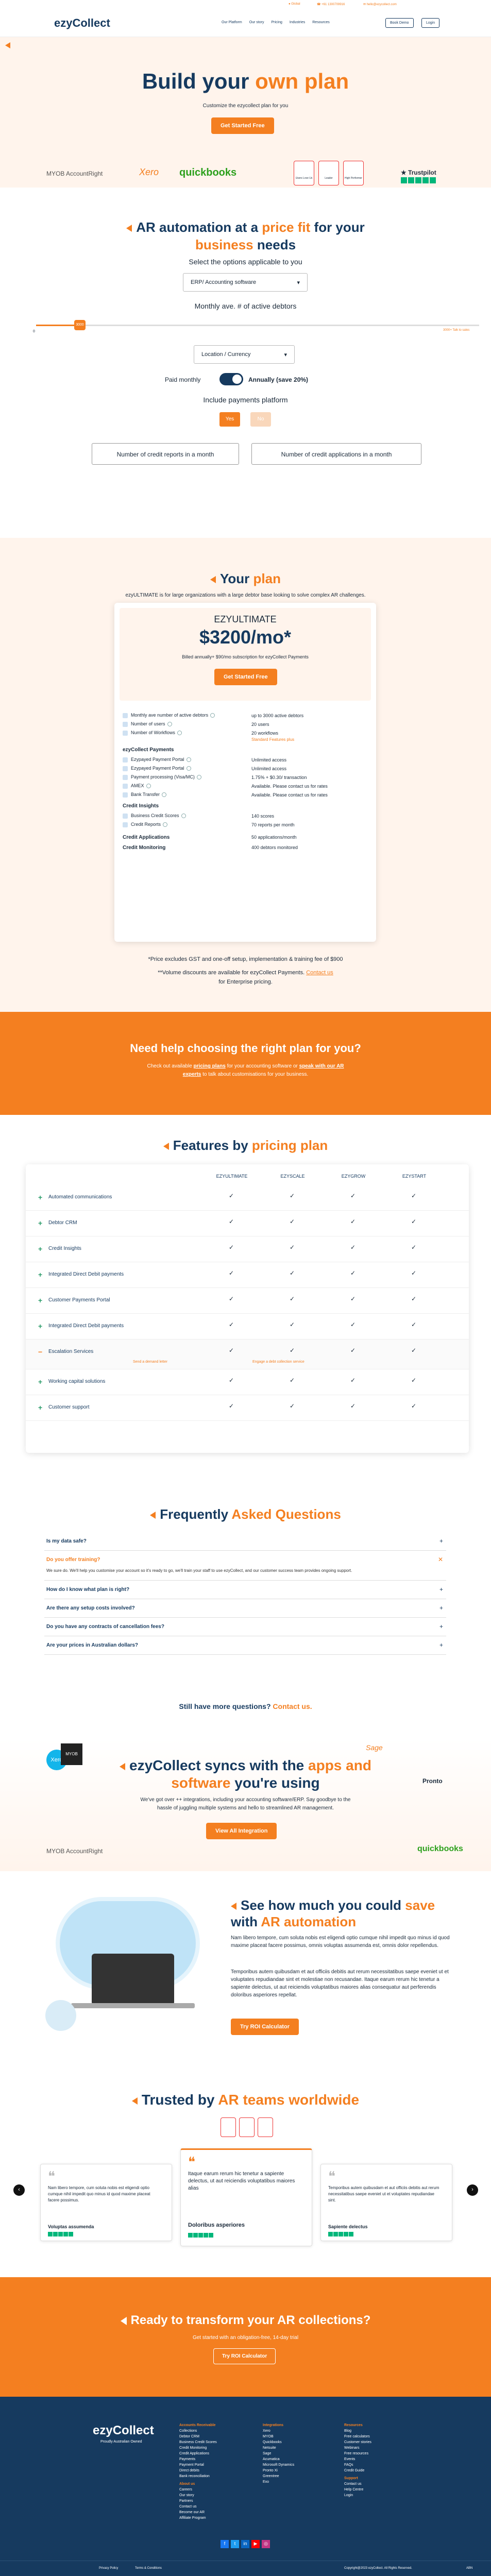 The height and width of the screenshot is (2576, 491). Describe the element at coordinates (198, 2501) in the screenshot. I see `footer-link: Partners` at that location.